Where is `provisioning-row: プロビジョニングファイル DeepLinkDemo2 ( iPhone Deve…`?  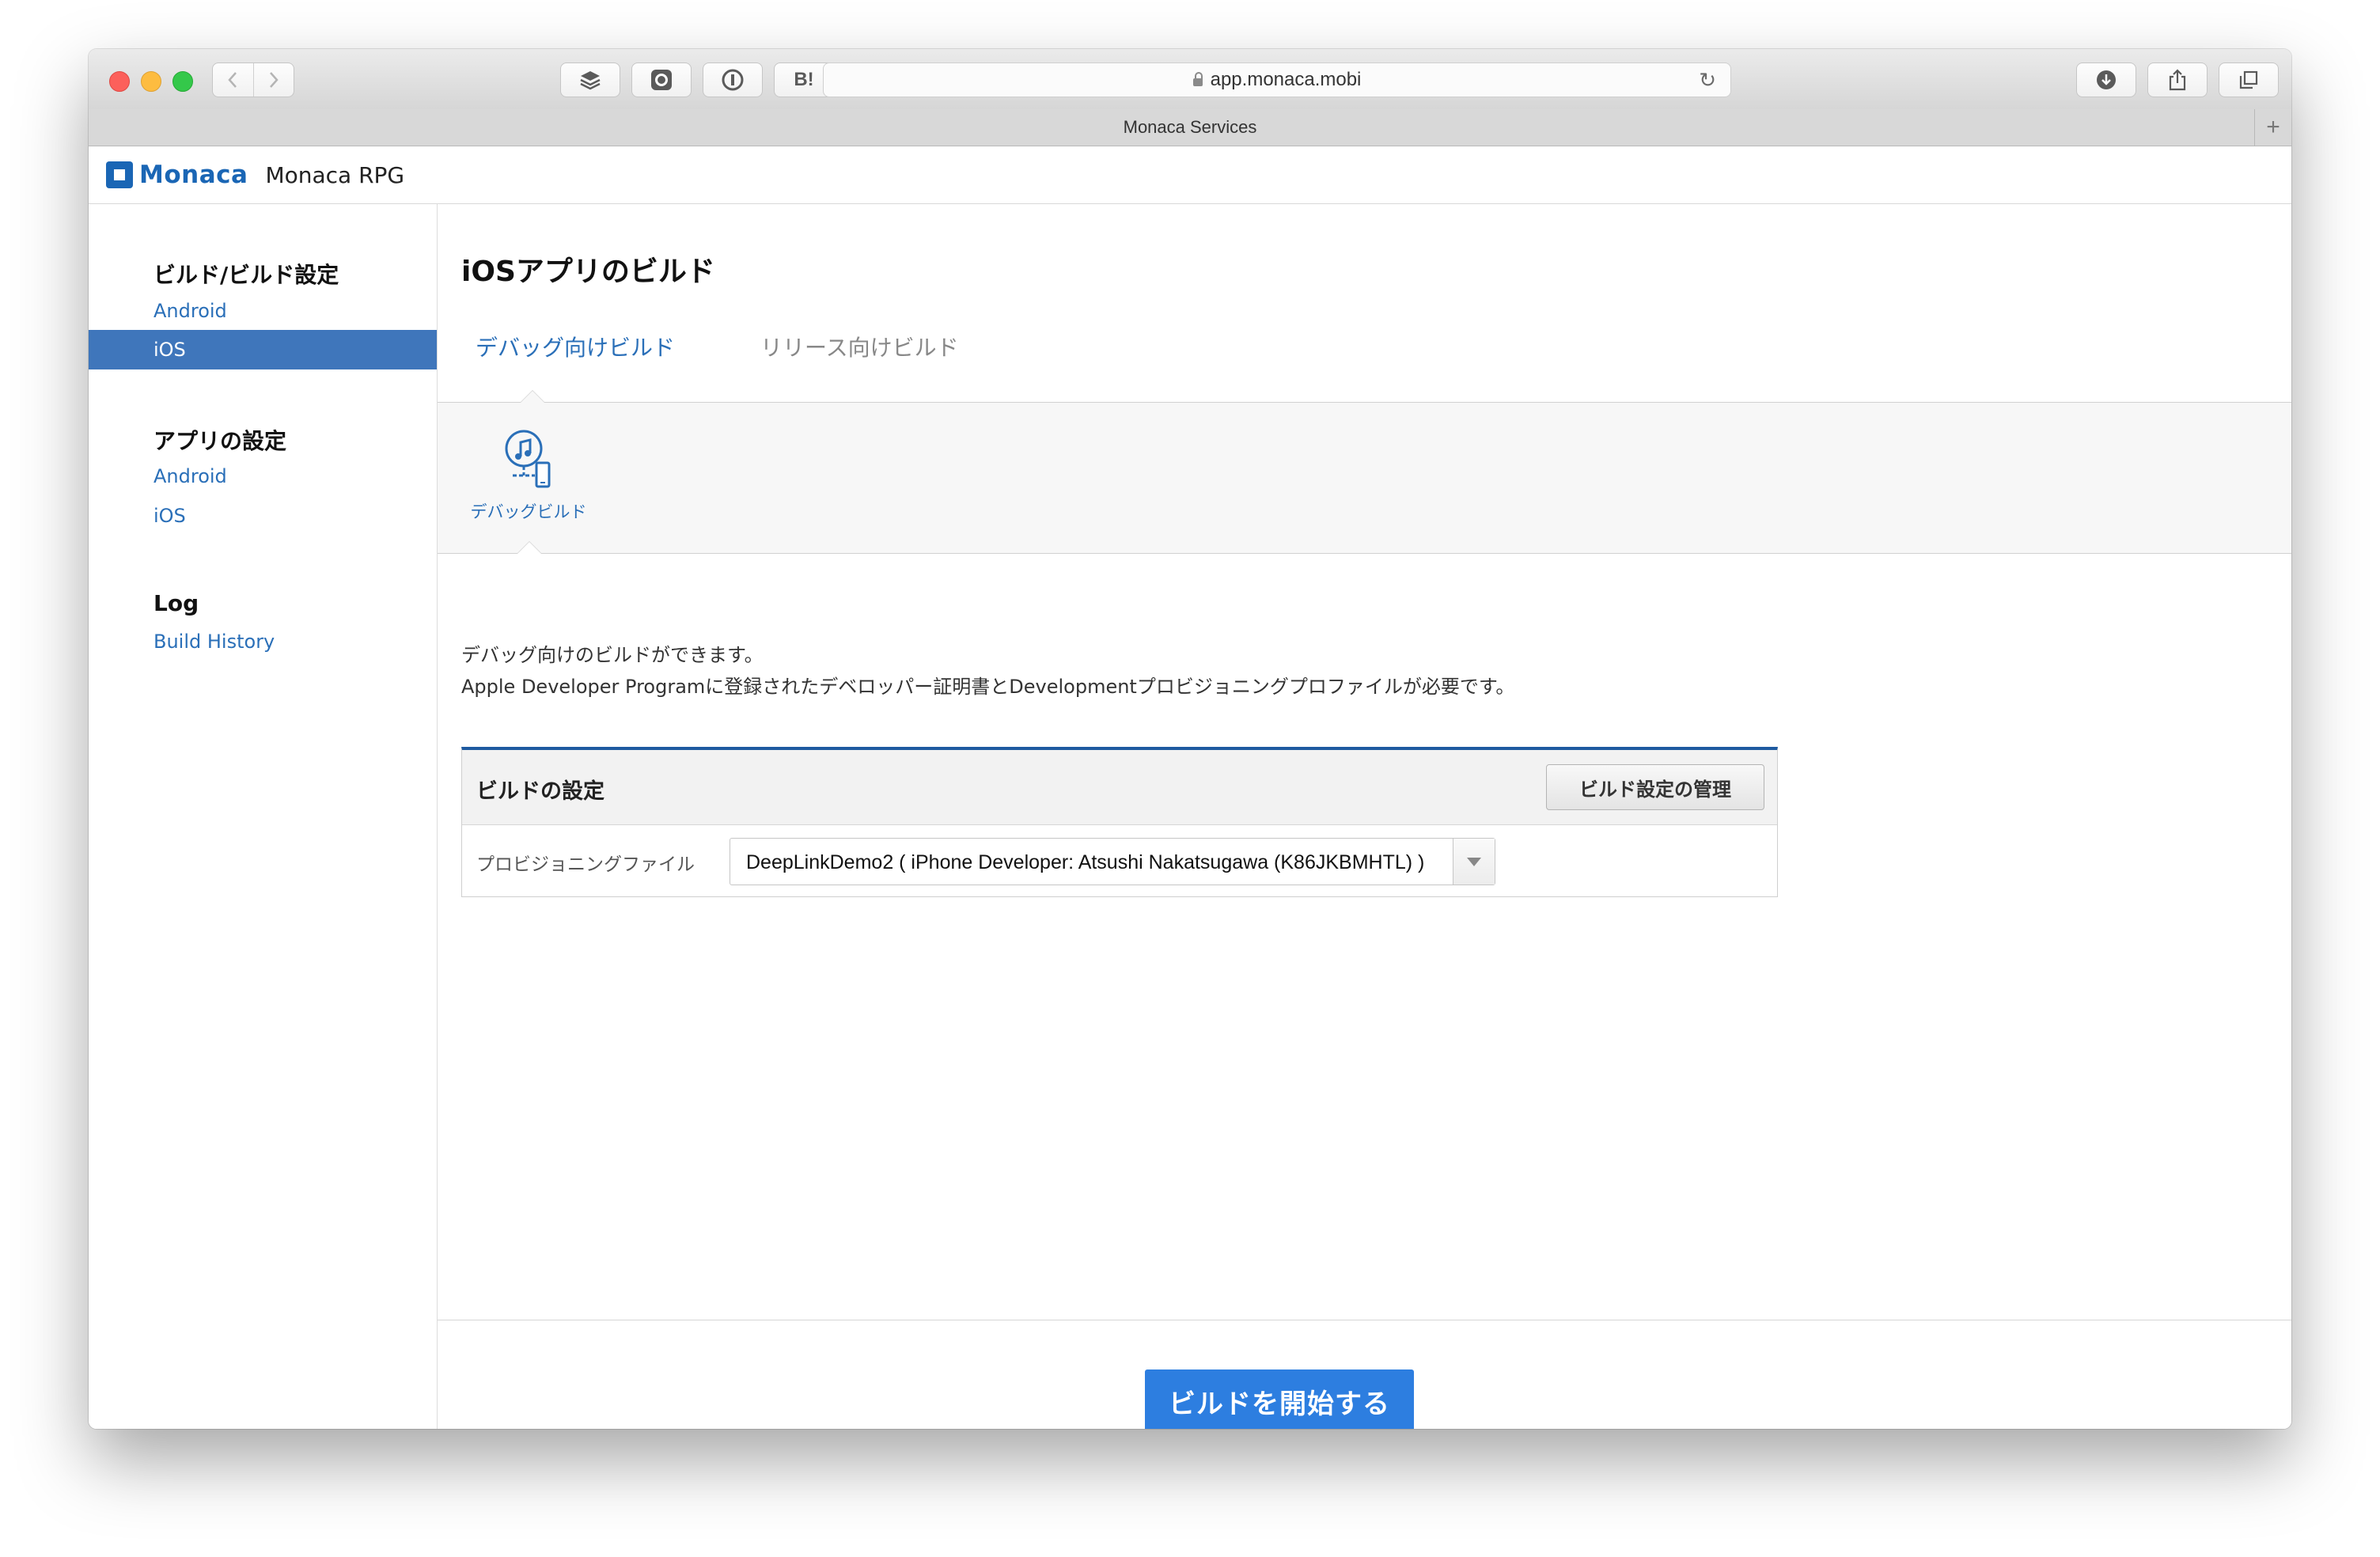
provisioning-row: プロビジョニングファイル DeepLinkDemo2 ( iPhone Deve… is located at coordinates (1119, 861).